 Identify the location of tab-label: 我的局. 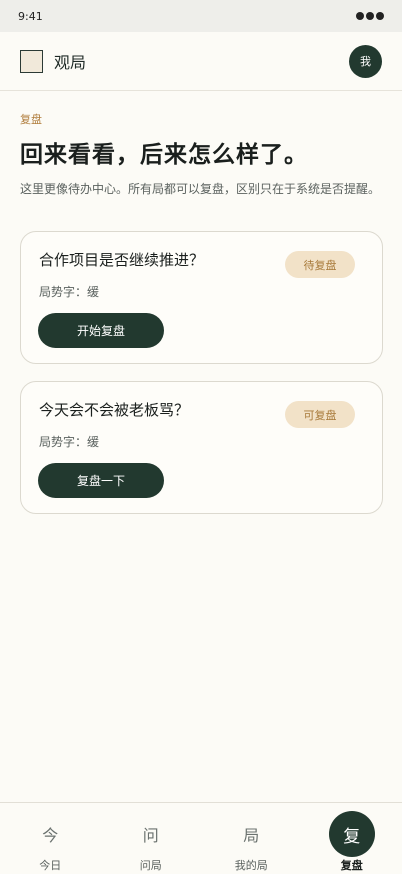
(251, 865).